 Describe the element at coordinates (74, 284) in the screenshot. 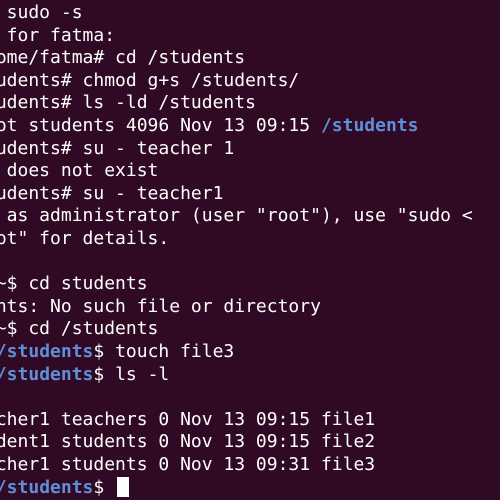

I see `terminal-line: :~$ cd students` at that location.